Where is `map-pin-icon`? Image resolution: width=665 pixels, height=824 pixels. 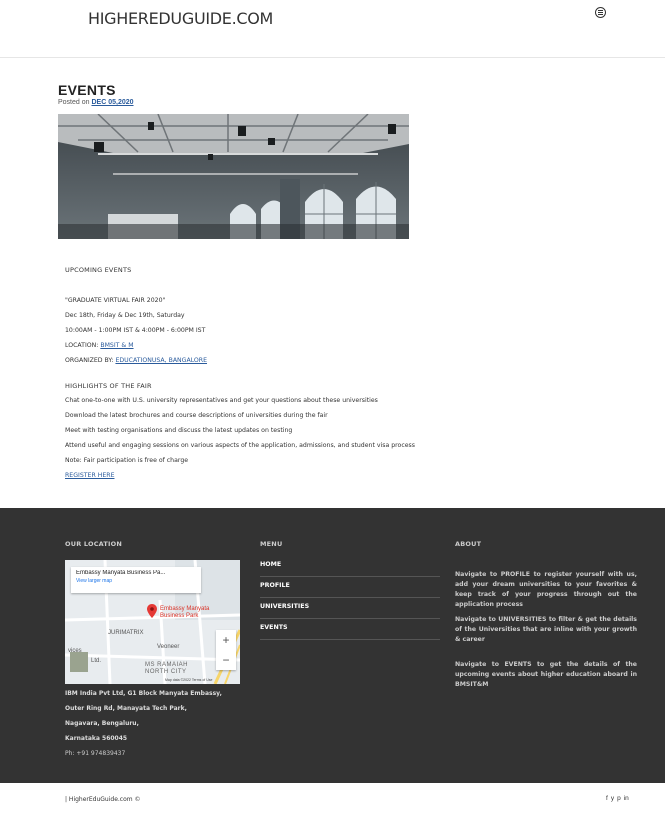 map-pin-icon is located at coordinates (152, 611).